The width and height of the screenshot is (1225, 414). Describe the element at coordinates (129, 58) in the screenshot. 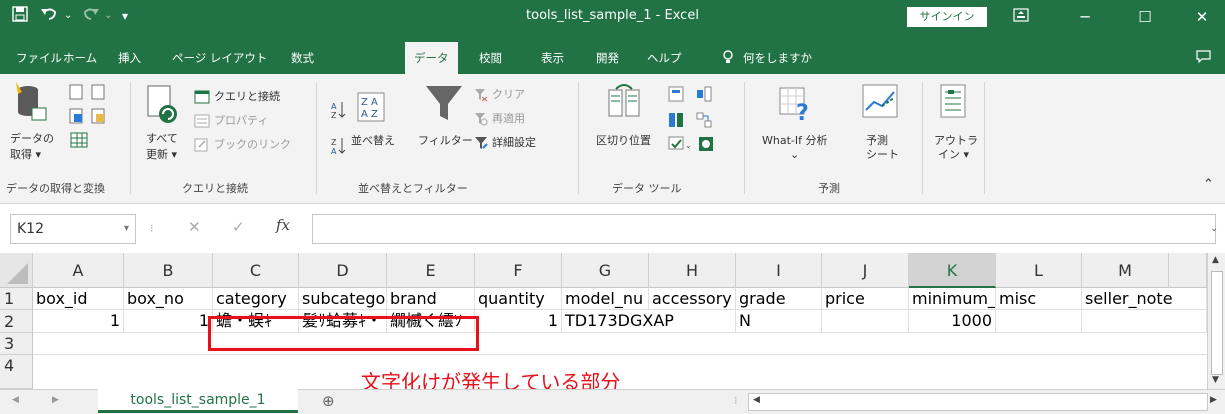

I see `tab-insert: 挿入` at that location.